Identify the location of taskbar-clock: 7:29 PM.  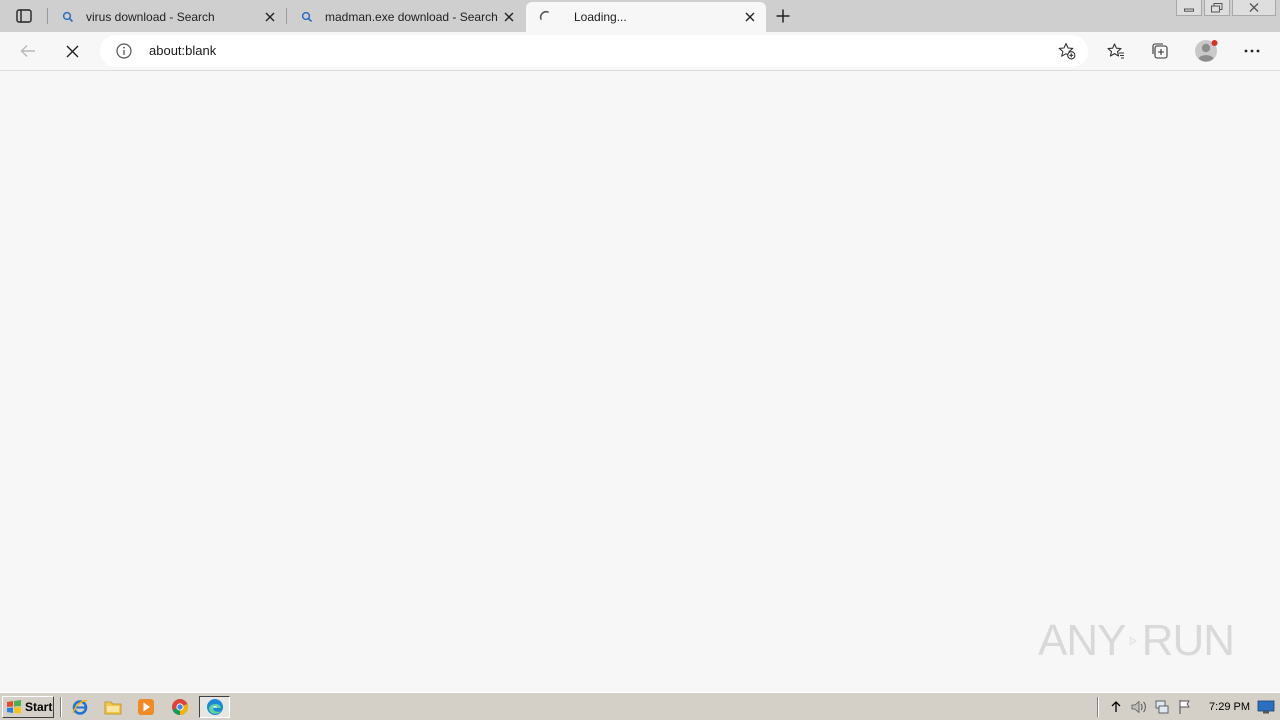
(1229, 707).